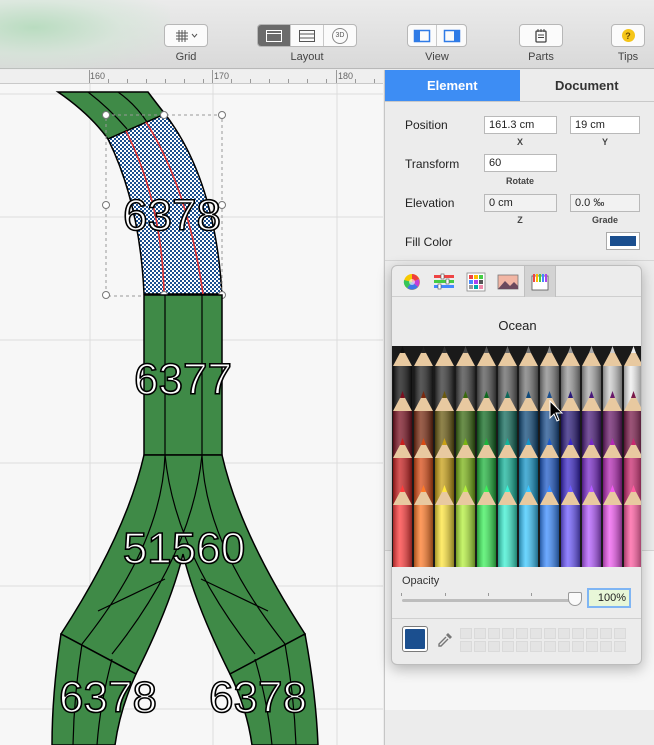  I want to click on view-left-sidebar-button, so click(422, 35).